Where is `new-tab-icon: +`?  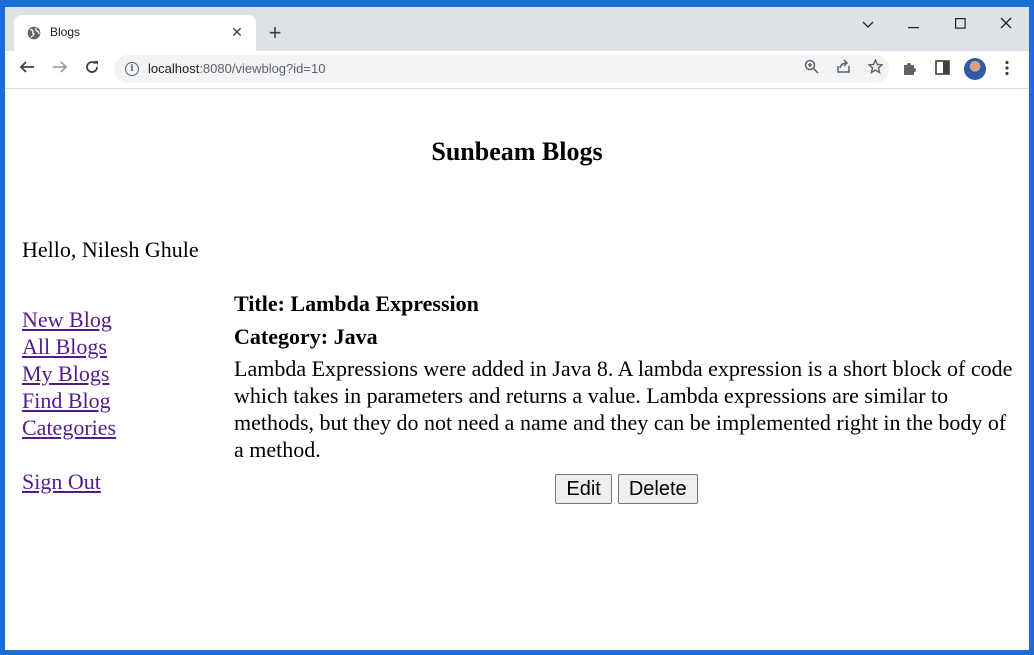 new-tab-icon: + is located at coordinates (275, 33).